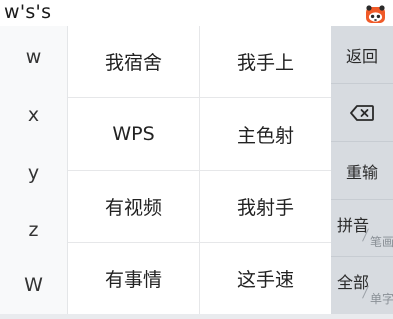 This screenshot has width=393, height=319. I want to click on candidate-cell: 有视频, so click(133, 206).